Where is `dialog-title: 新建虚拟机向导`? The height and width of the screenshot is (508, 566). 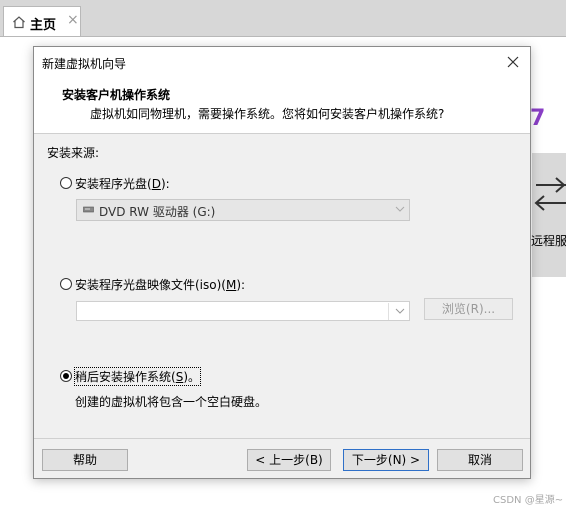
dialog-title: 新建虚拟机向导 is located at coordinates (84, 64).